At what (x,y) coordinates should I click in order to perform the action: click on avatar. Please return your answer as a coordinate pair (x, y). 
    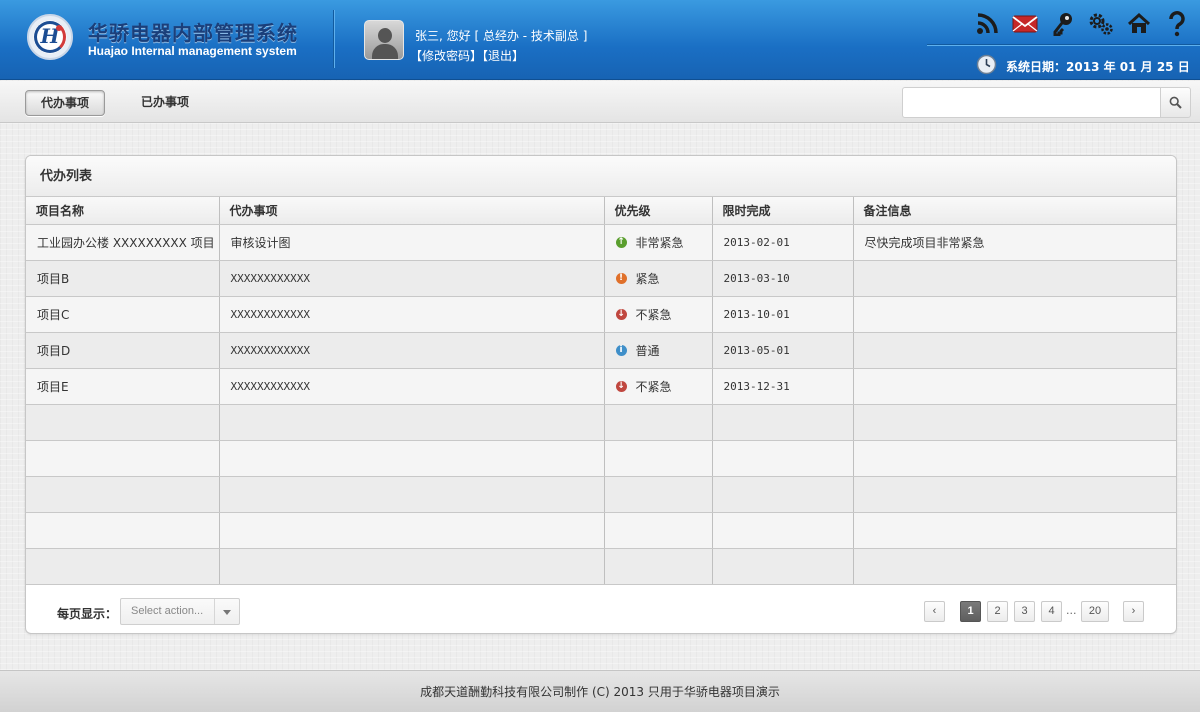
    Looking at the image, I should click on (384, 40).